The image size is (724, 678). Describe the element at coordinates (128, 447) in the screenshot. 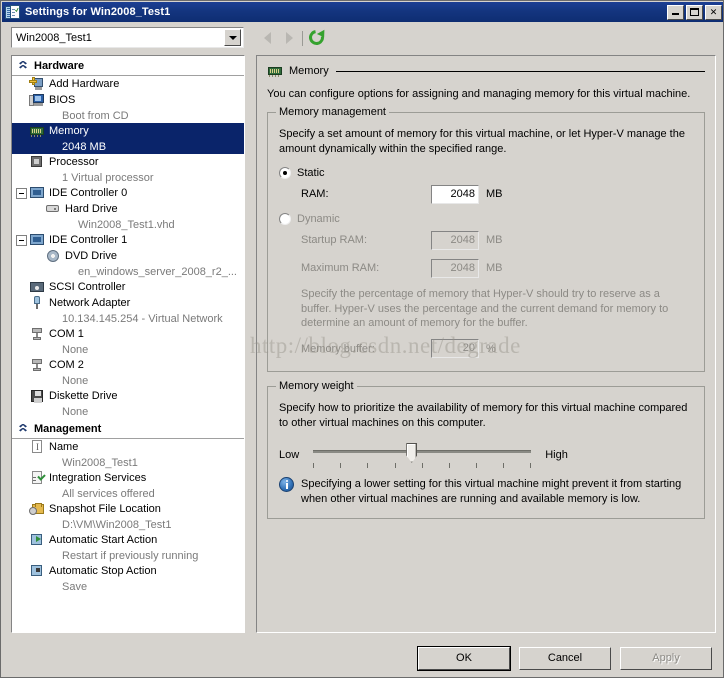

I see `tree-item-name: Name` at that location.